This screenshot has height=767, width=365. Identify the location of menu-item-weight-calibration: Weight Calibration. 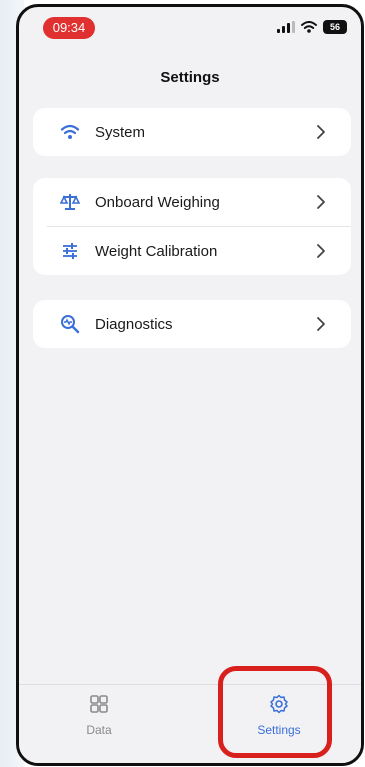
(192, 251).